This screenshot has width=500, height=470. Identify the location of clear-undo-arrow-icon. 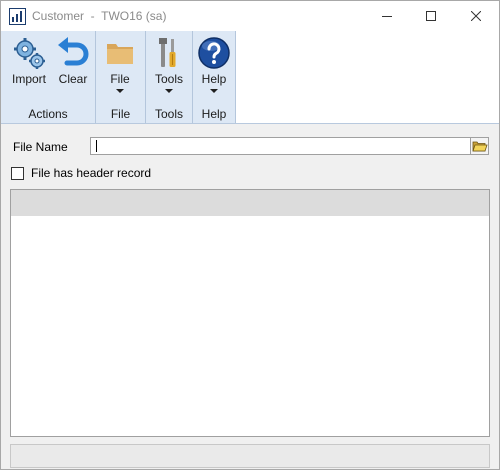
(73, 51).